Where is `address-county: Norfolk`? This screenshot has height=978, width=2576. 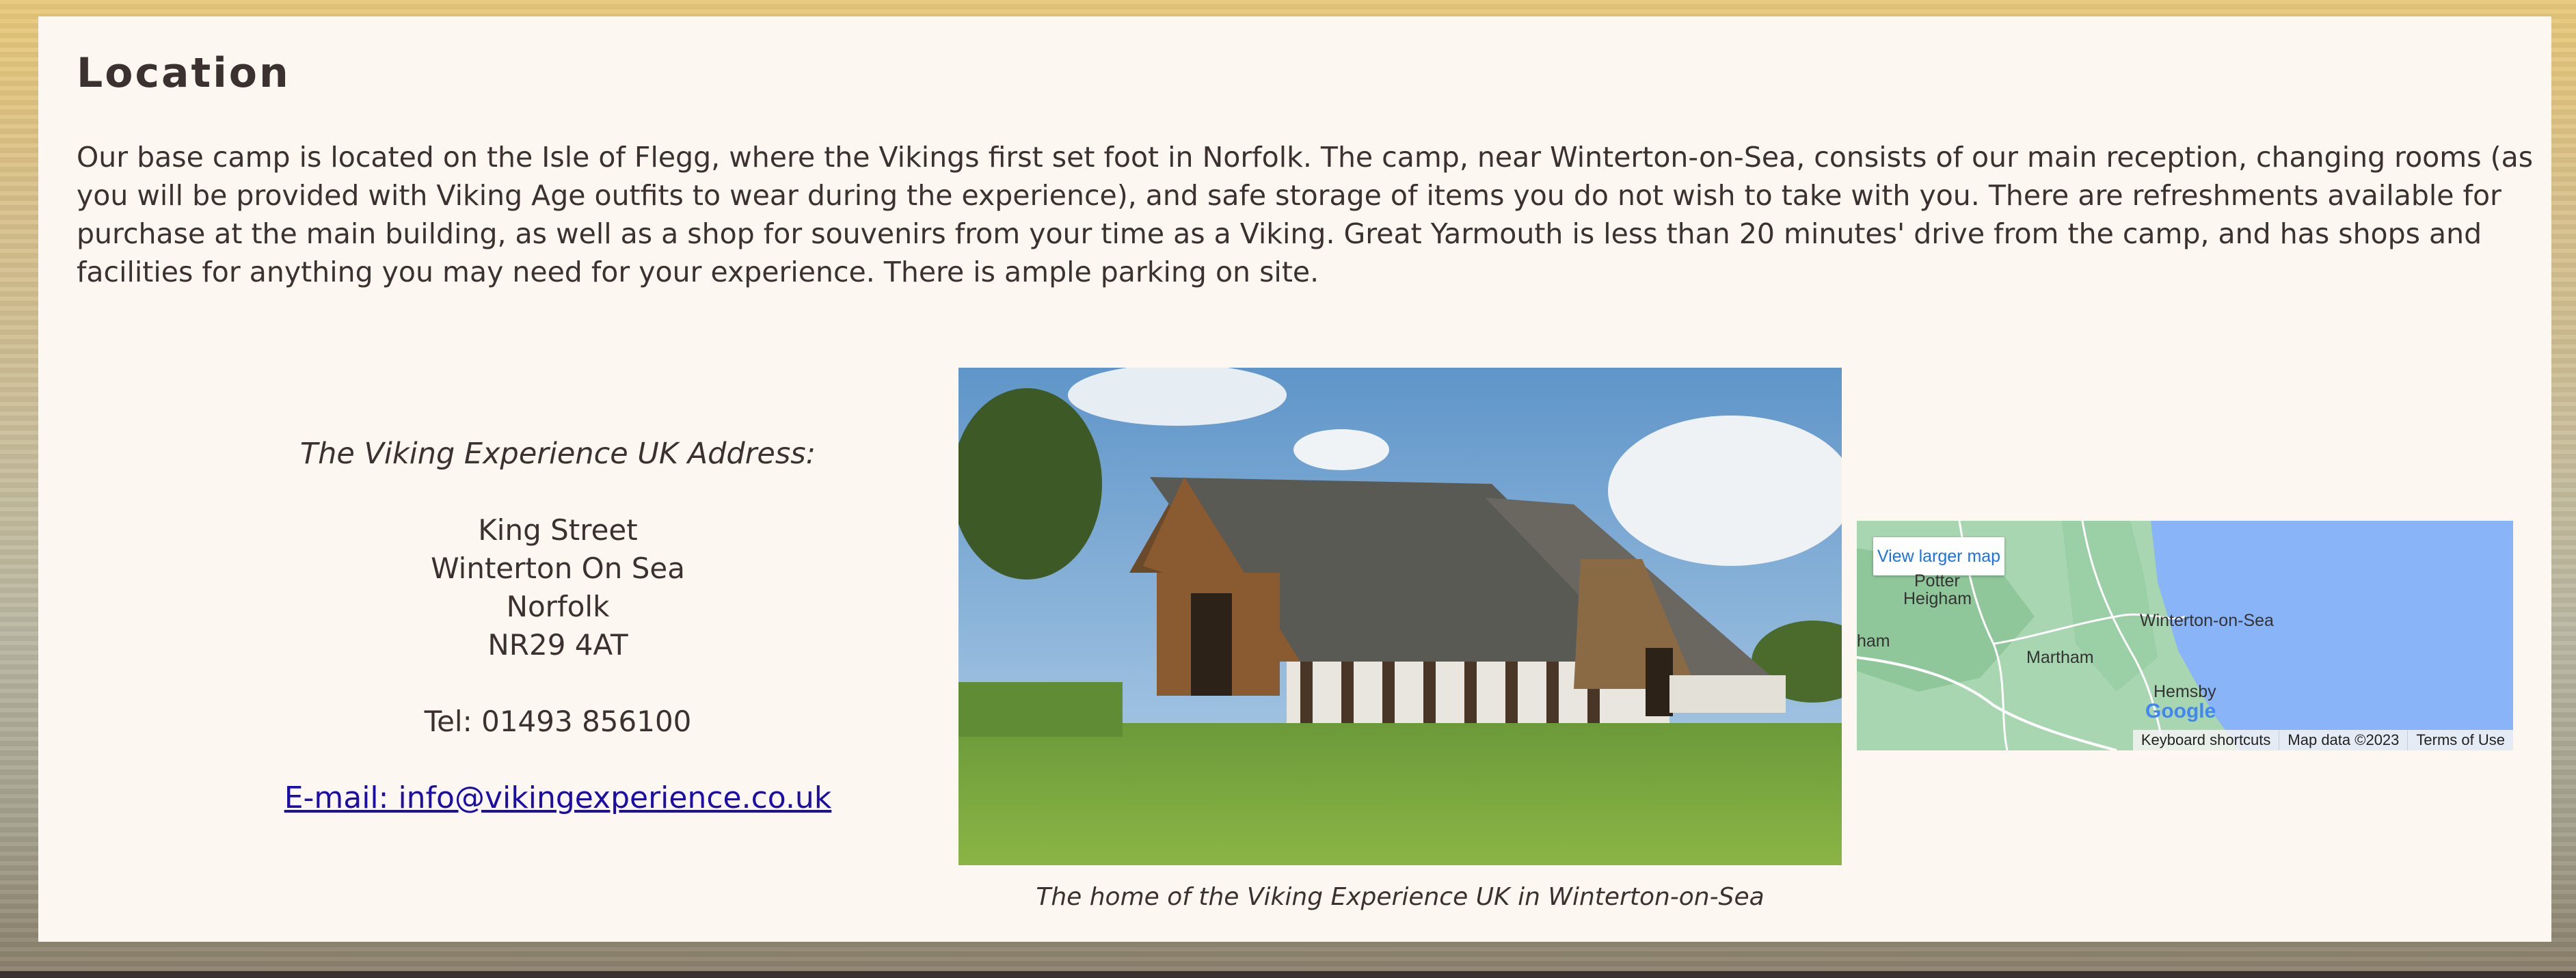
address-county: Norfolk is located at coordinates (558, 607).